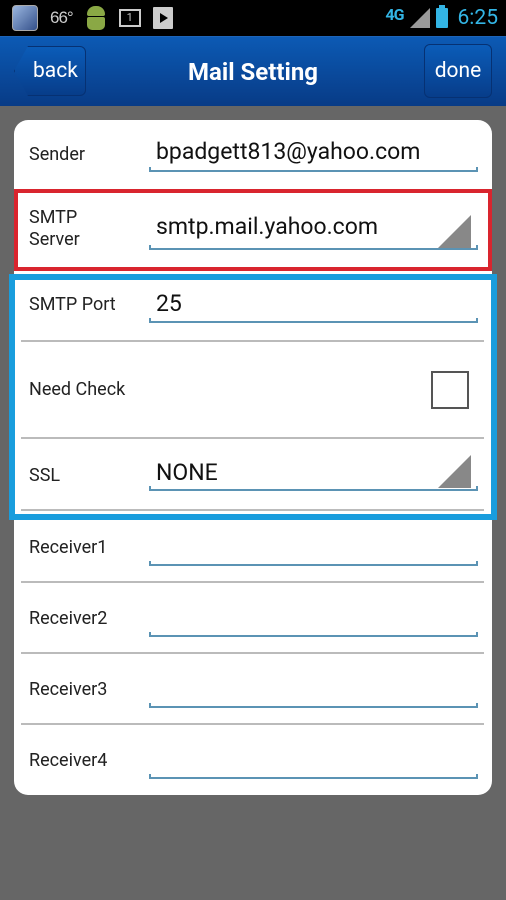  I want to click on receiver1-input, so click(313, 545).